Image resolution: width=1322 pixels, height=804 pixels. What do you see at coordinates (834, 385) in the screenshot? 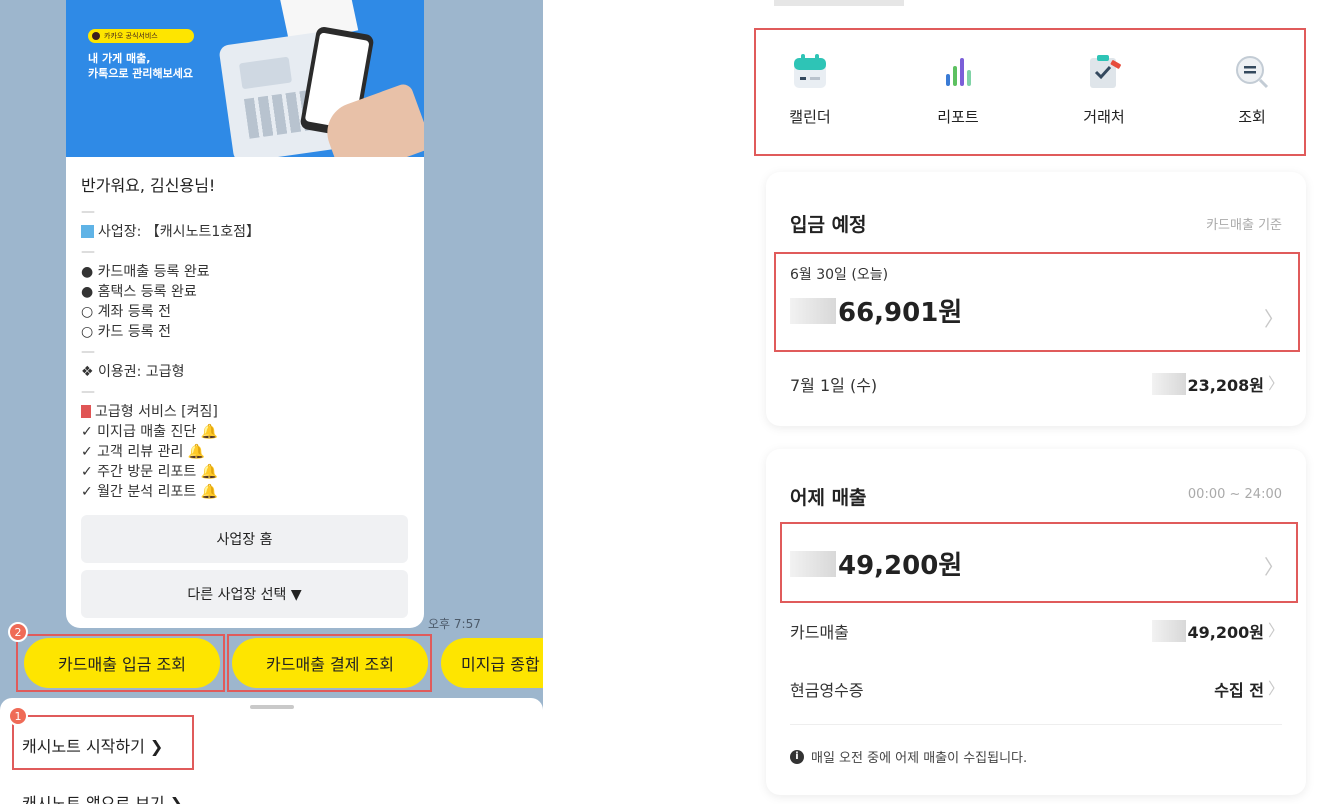
I see `next-date: 7월 1일 (수)` at bounding box center [834, 385].